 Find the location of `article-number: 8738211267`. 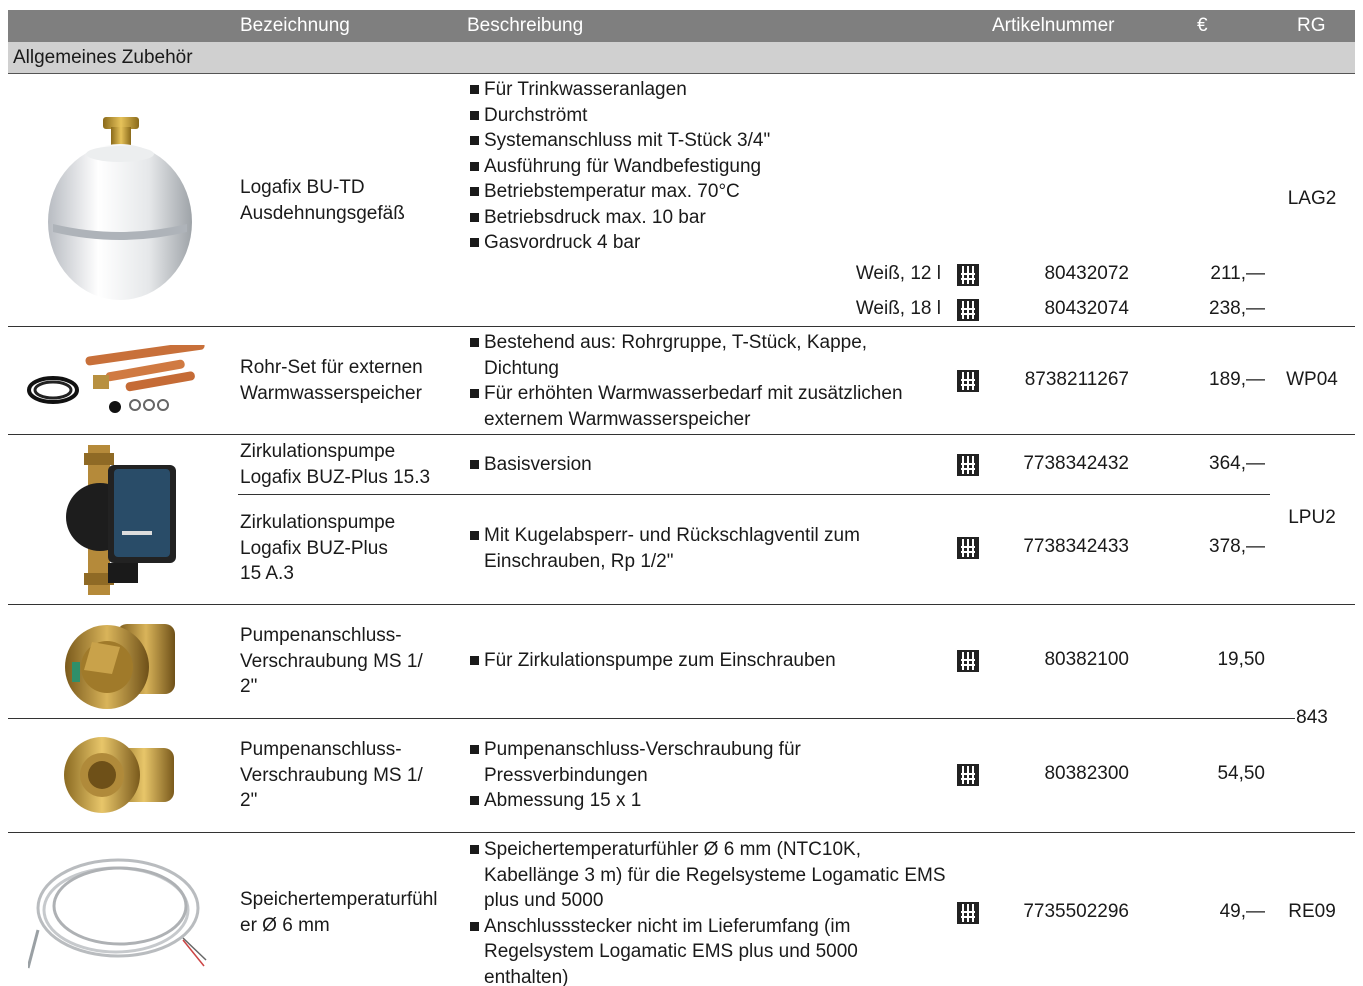

article-number: 8738211267 is located at coordinates (1076, 379).